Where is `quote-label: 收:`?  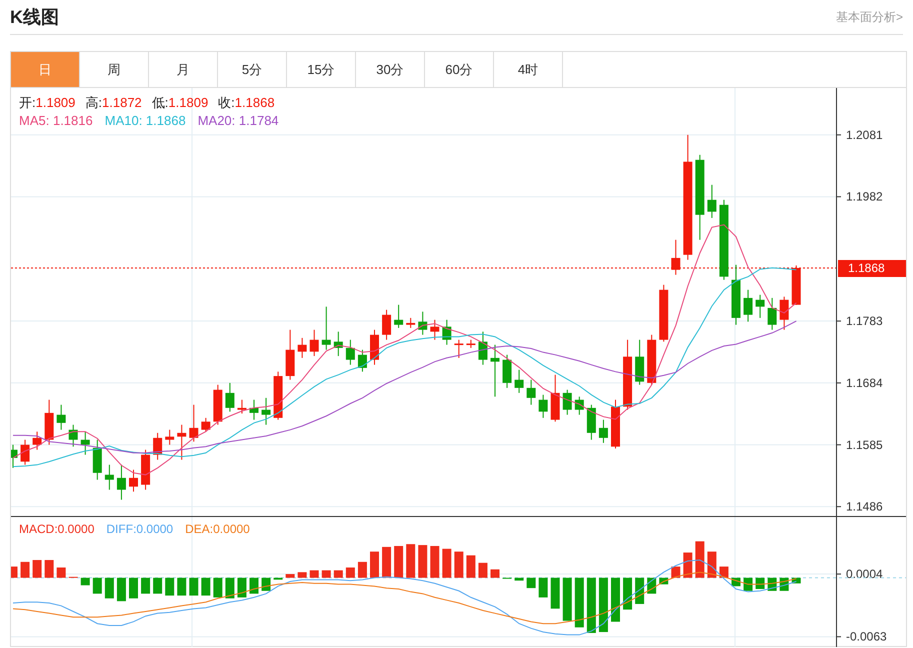 quote-label: 收: is located at coordinates (226, 103).